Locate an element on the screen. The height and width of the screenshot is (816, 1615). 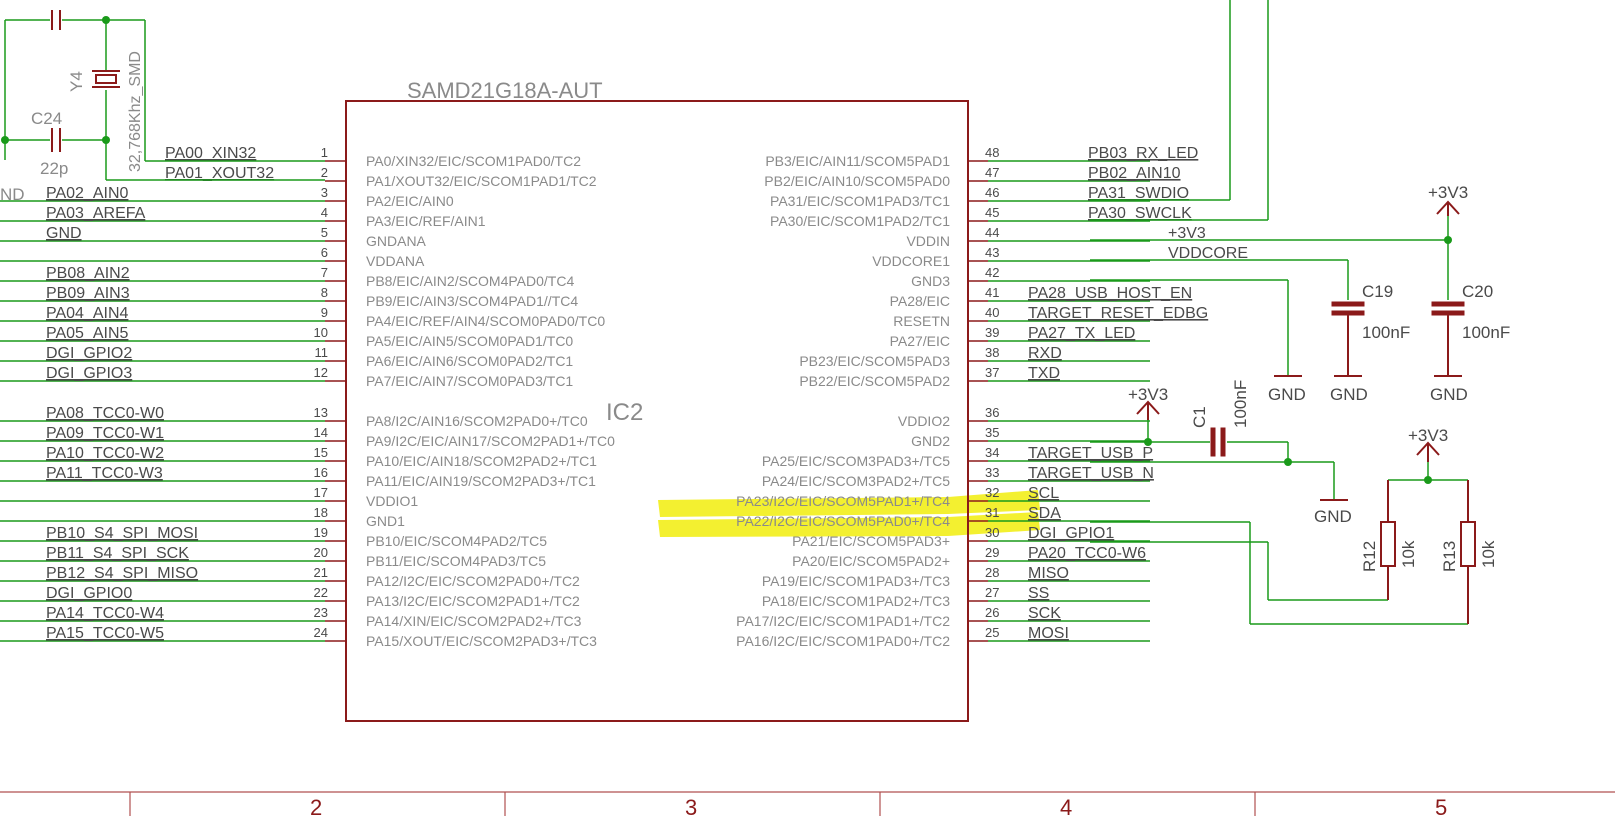
net-label: DGI_GPIO2 is located at coordinates (89, 353).